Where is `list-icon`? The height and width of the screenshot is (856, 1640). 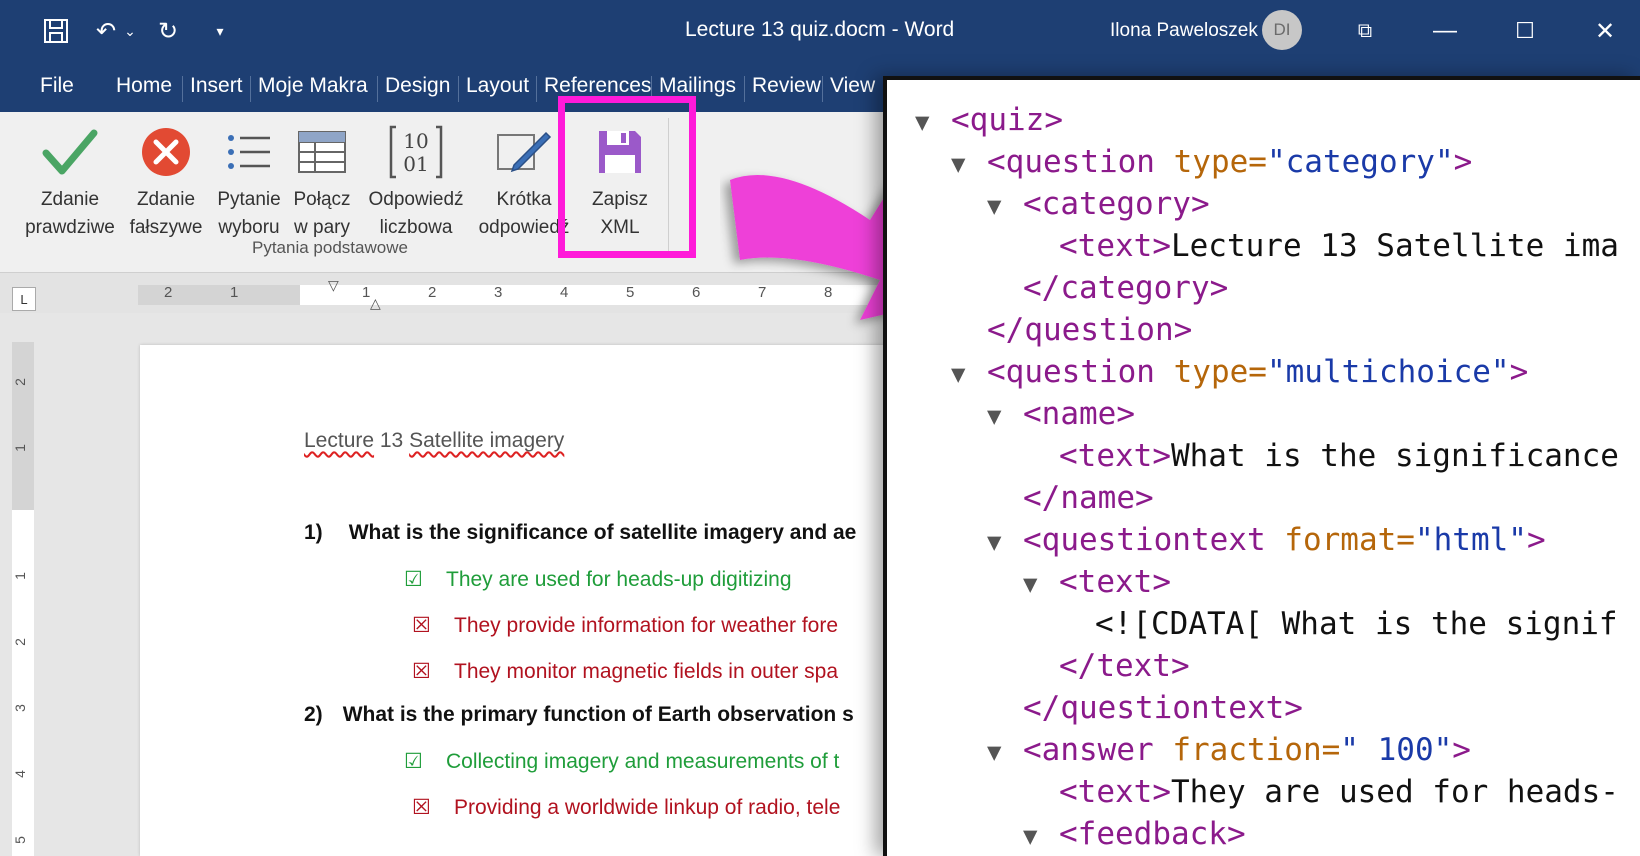
list-icon is located at coordinates (249, 152).